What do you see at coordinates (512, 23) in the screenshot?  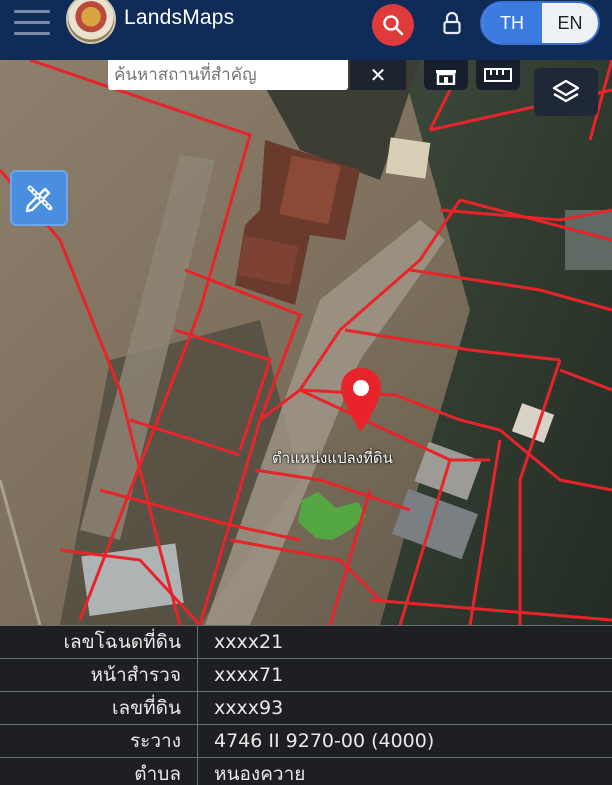 I see `lang-th-button: TH` at bounding box center [512, 23].